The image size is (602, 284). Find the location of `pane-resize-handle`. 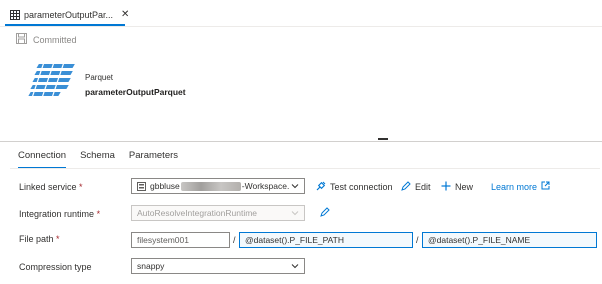

pane-resize-handle is located at coordinates (383, 139).